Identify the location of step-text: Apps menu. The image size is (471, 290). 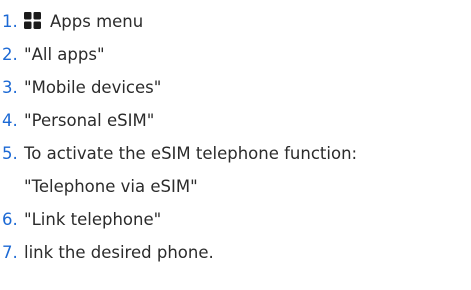
(97, 21).